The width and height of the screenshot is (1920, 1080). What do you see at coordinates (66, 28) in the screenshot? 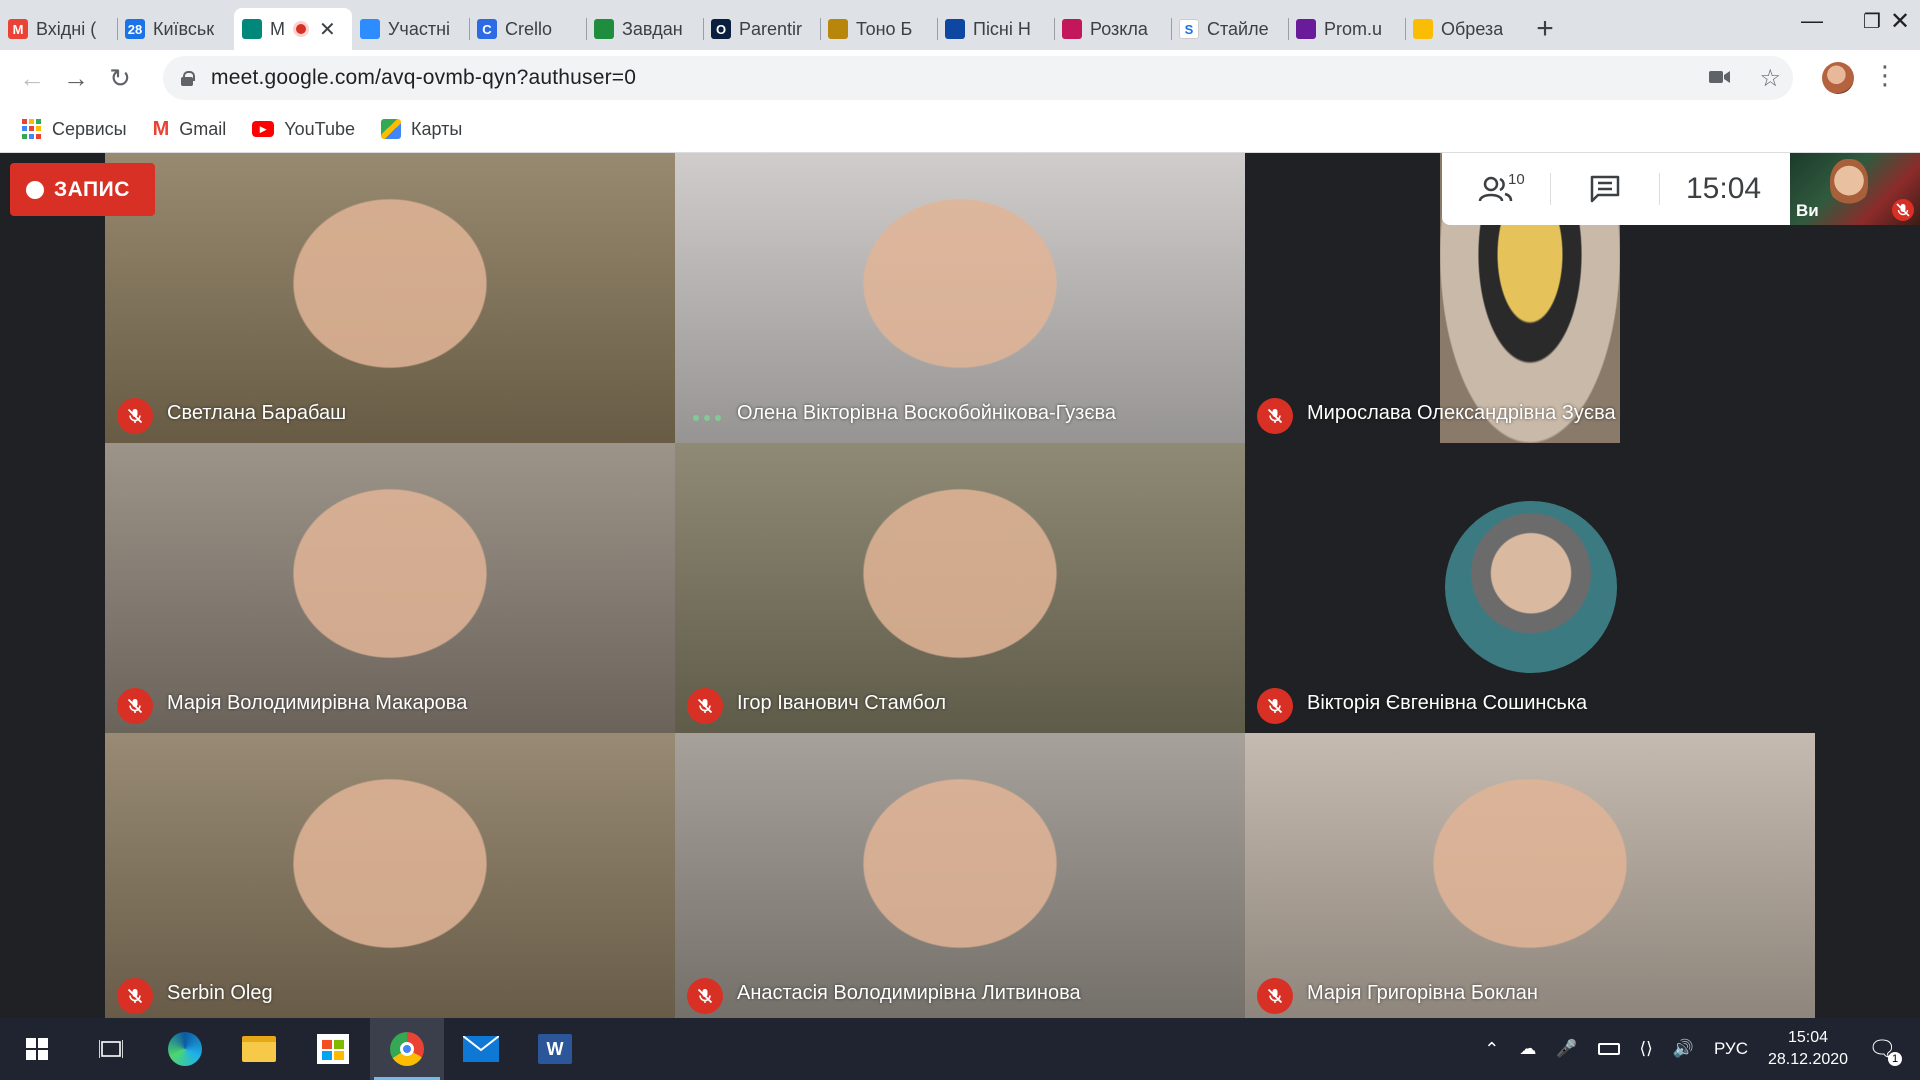
I see `tab-title: Вхідні (` at bounding box center [66, 28].